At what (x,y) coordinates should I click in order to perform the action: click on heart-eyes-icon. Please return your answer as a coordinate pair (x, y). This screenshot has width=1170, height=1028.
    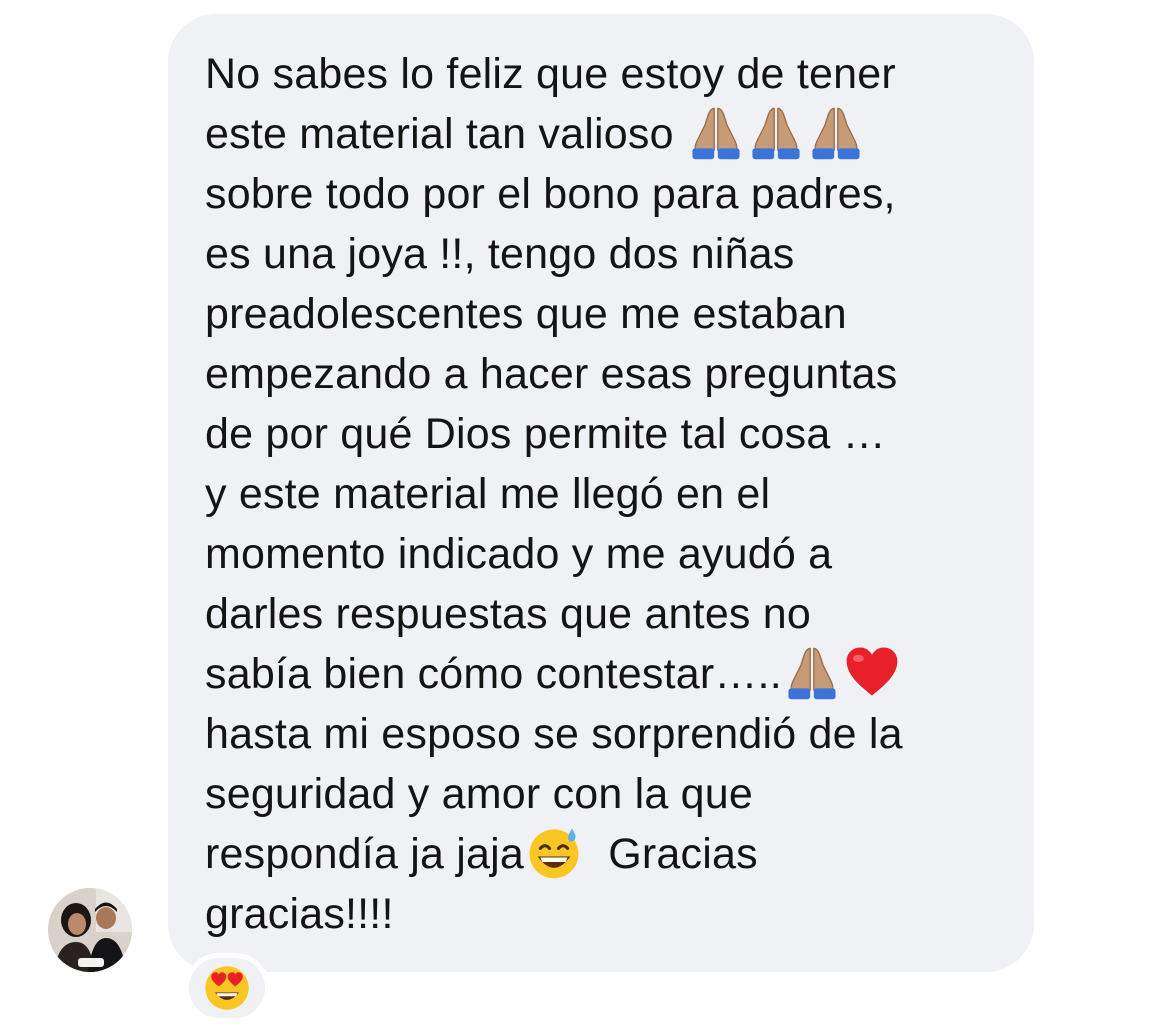
    Looking at the image, I should click on (227, 988).